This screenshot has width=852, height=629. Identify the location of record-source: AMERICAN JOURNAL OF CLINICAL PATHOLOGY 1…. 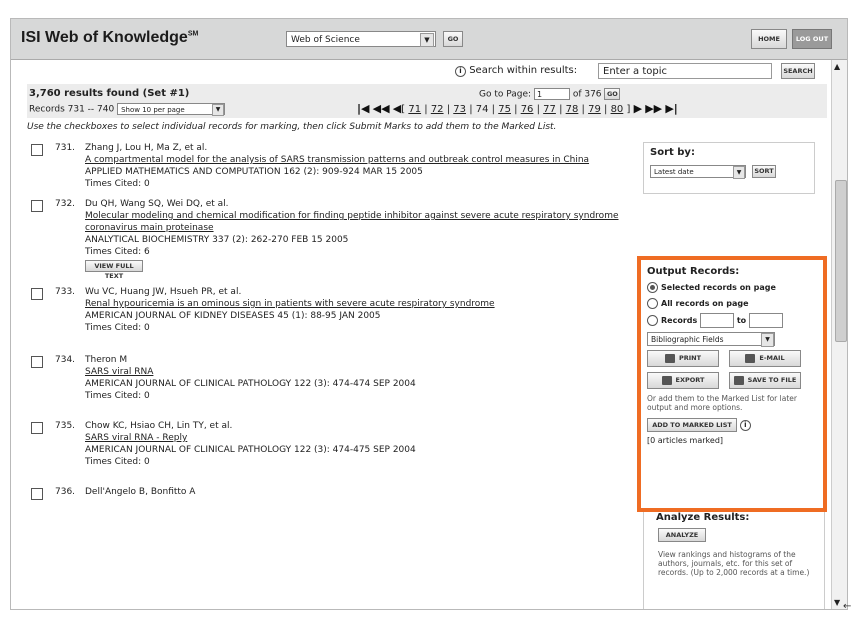
(250, 384).